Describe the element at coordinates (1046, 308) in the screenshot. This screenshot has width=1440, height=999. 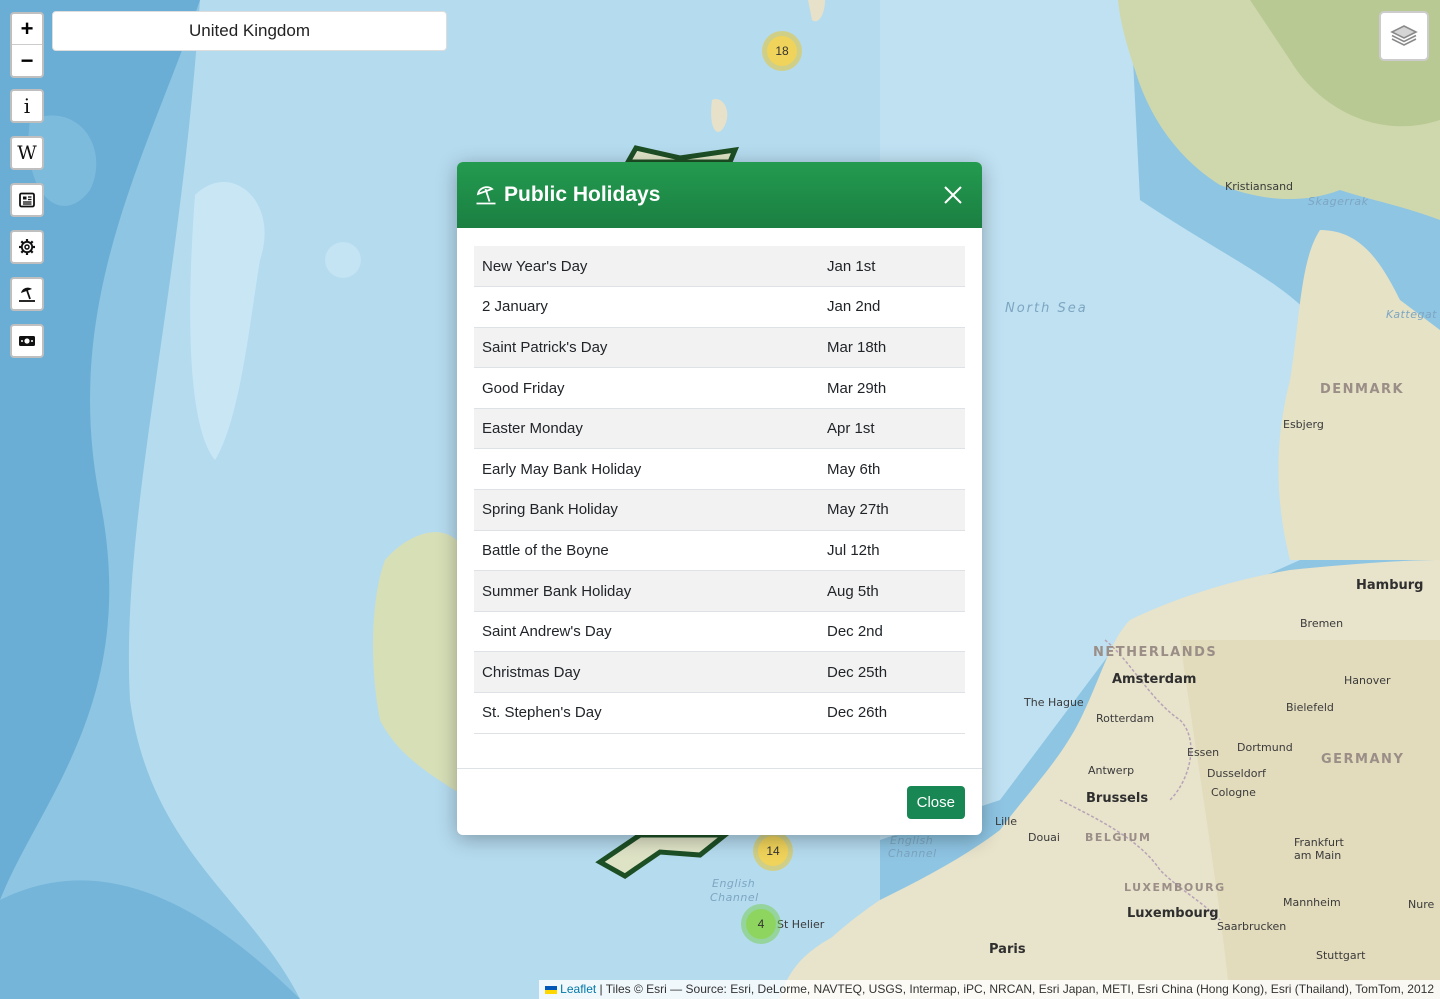
I see `map-label-north-sea: North Sea` at that location.